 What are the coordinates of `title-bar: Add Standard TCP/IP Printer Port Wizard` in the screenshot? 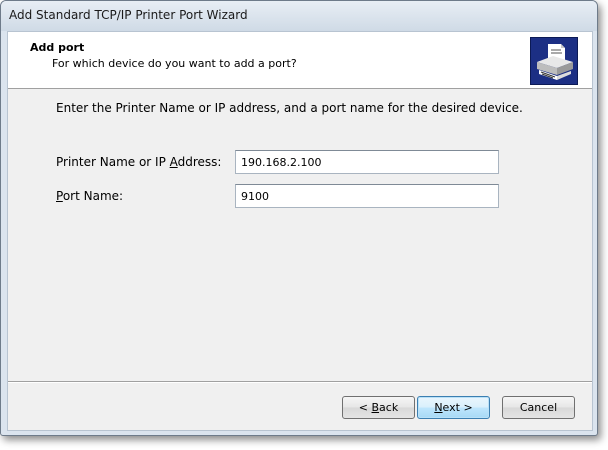 It's located at (299, 16).